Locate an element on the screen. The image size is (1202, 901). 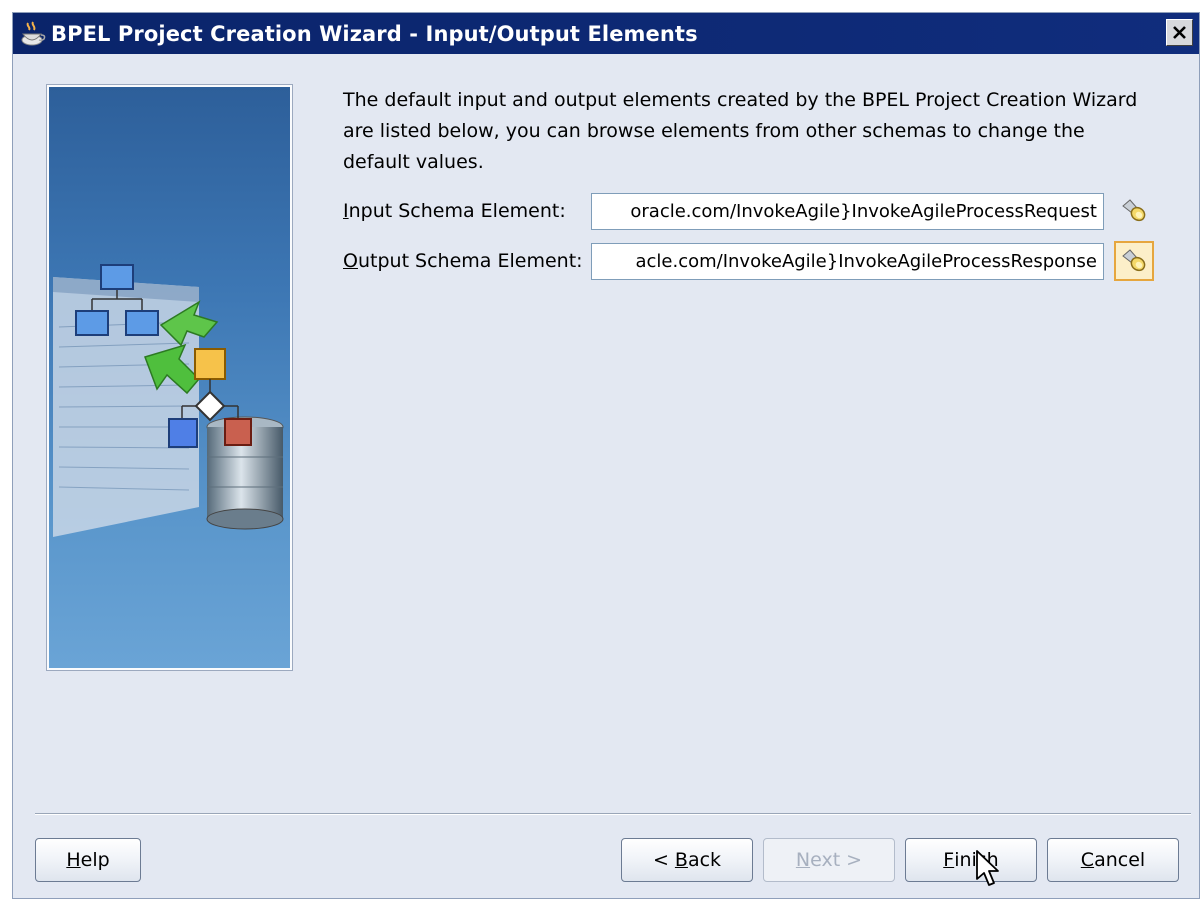
coffee-cup-icon is located at coordinates (33, 34).